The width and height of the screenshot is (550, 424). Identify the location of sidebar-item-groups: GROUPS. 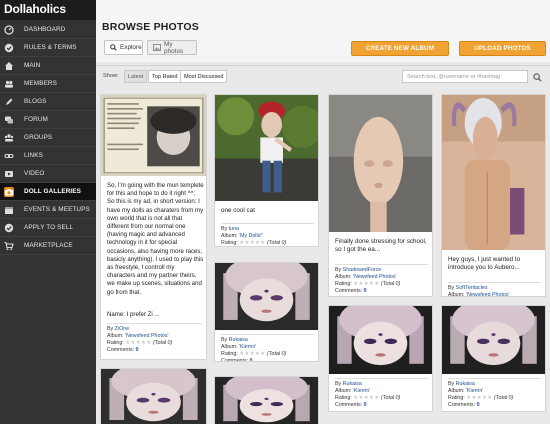
(48, 138).